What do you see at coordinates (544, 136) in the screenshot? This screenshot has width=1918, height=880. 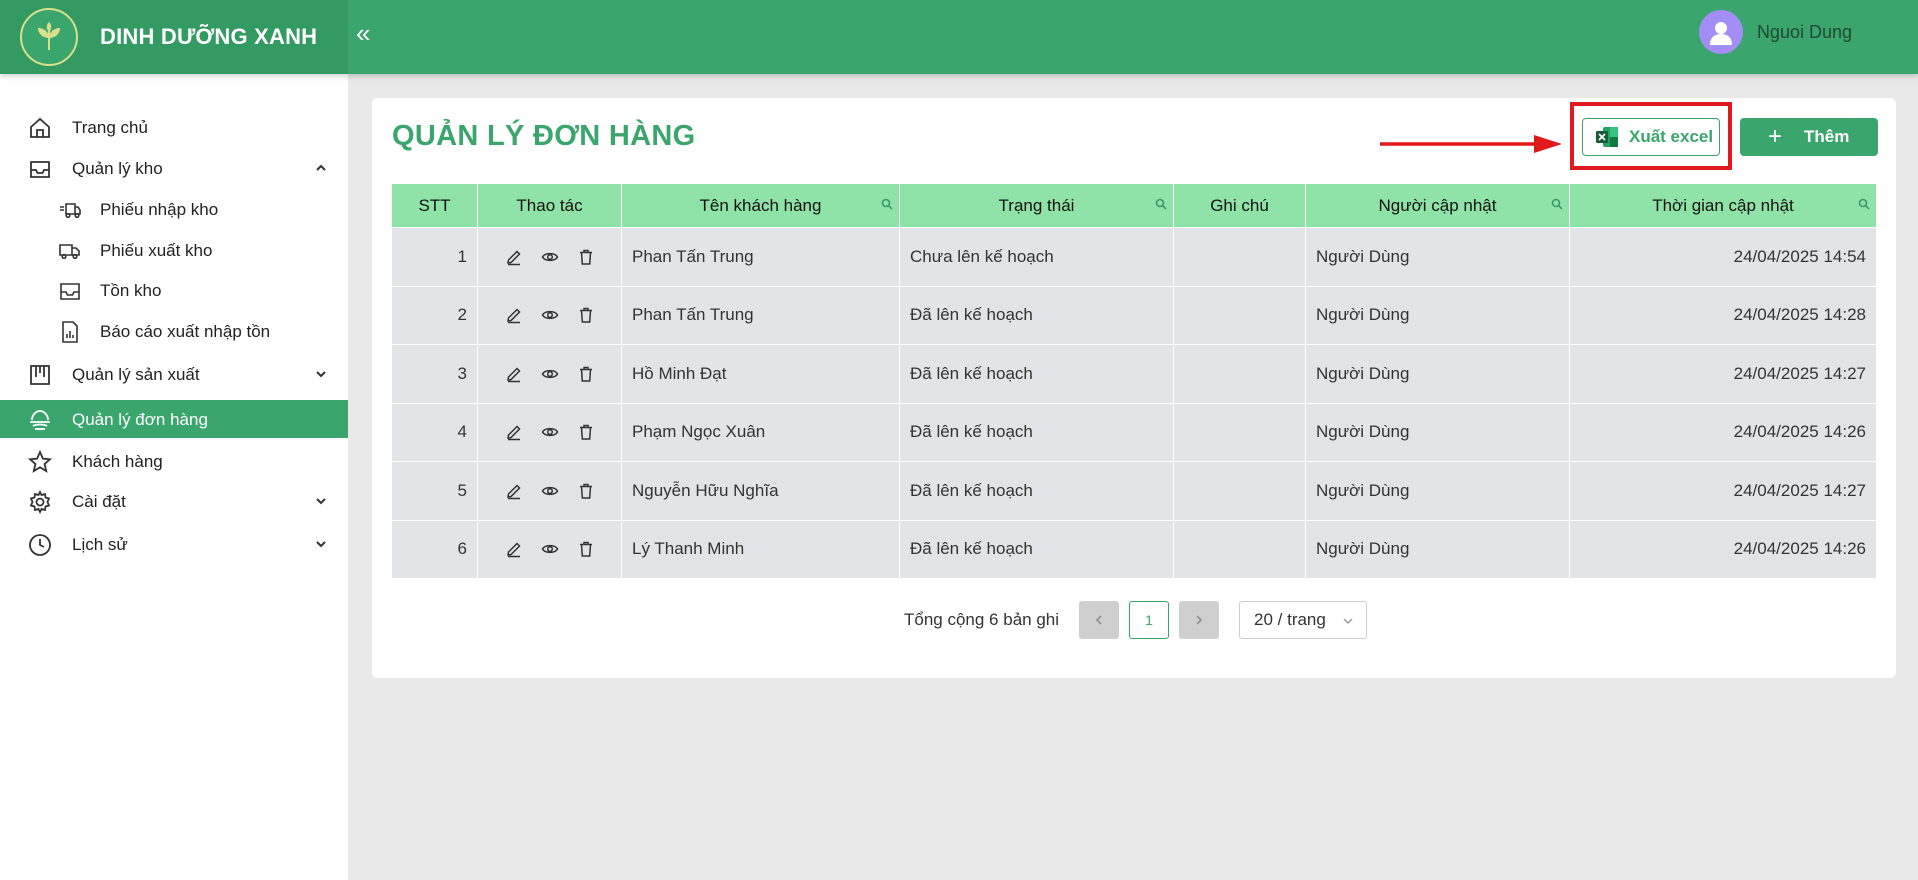 I see `page-title: QUẢN LÝ ĐƠN HÀNG` at bounding box center [544, 136].